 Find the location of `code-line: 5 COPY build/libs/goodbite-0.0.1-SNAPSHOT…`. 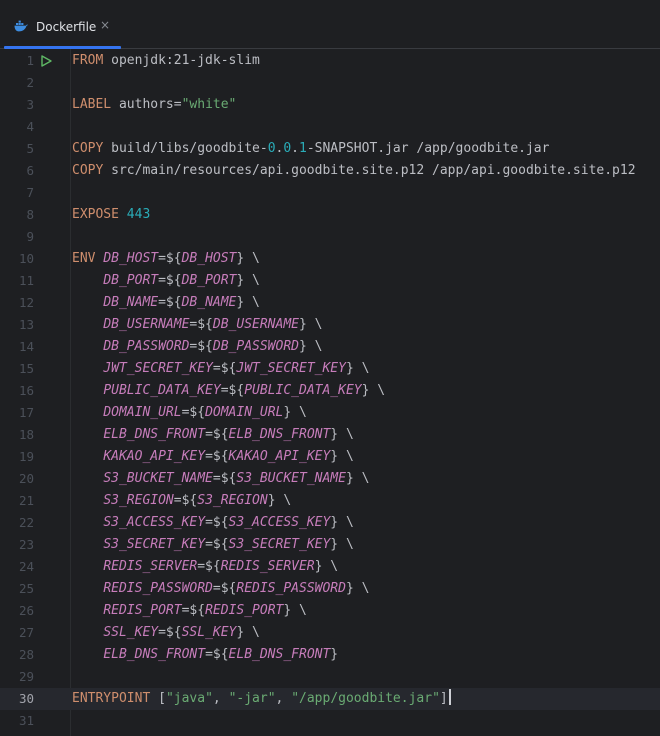

code-line: 5 COPY build/libs/goodbite-0.0.1-SNAPSHOT… is located at coordinates (330, 149).